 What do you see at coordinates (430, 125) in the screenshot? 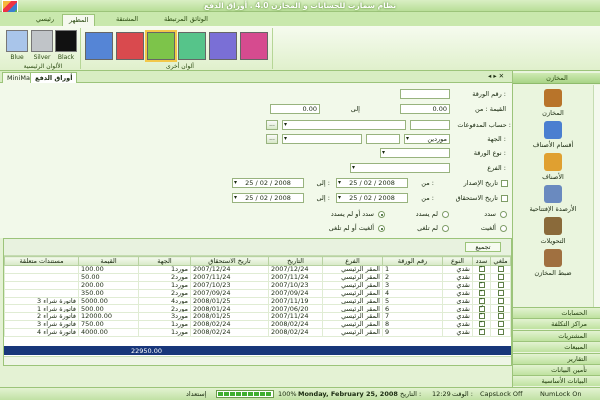
I see `payment-account-code` at bounding box center [430, 125].